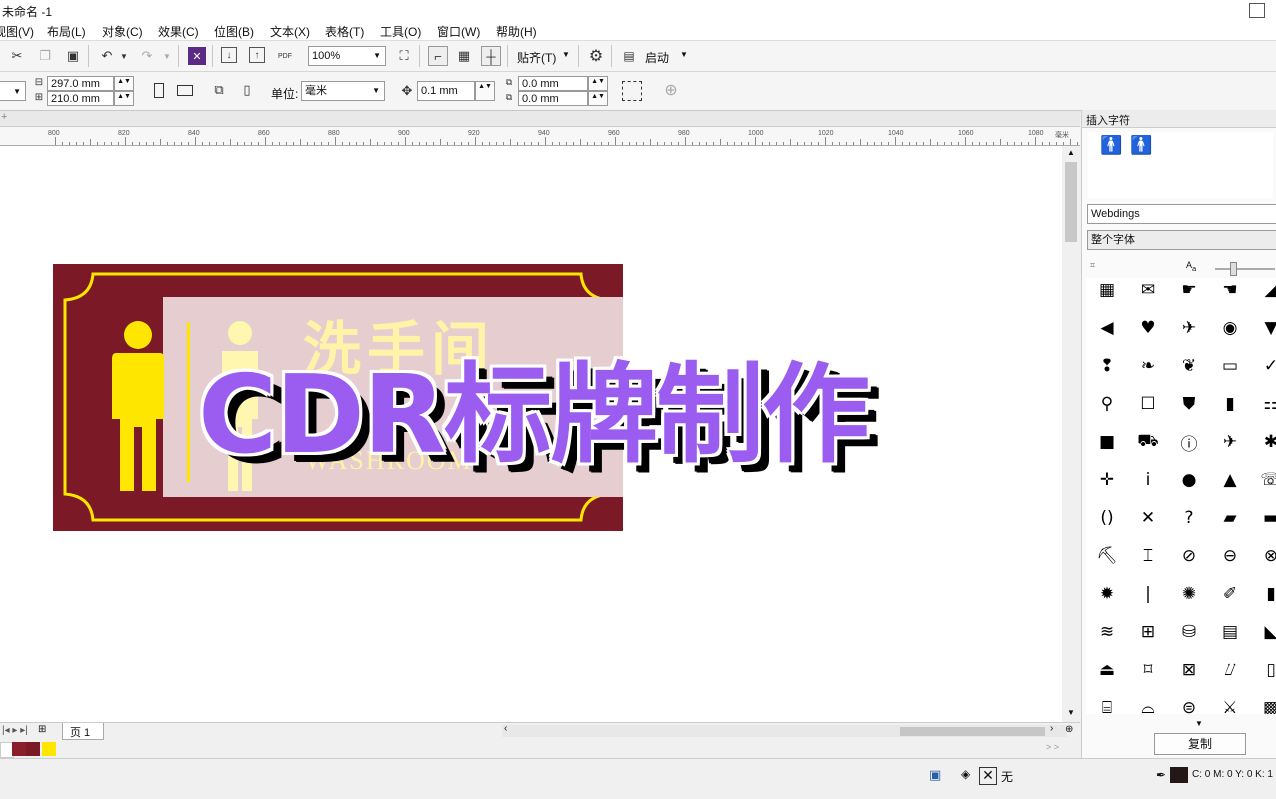  Describe the element at coordinates (598, 83) in the screenshot. I see `duplicate-x-stepper: ▲▼` at that location.